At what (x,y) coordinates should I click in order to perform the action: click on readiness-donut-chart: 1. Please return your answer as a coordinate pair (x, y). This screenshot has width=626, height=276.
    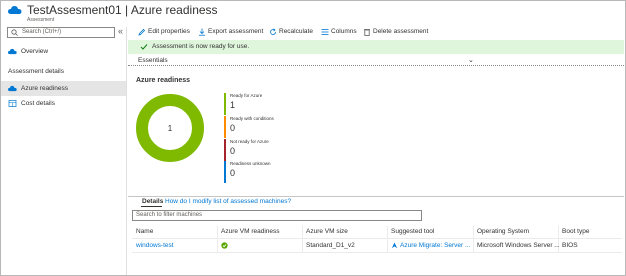
    Looking at the image, I should click on (170, 128).